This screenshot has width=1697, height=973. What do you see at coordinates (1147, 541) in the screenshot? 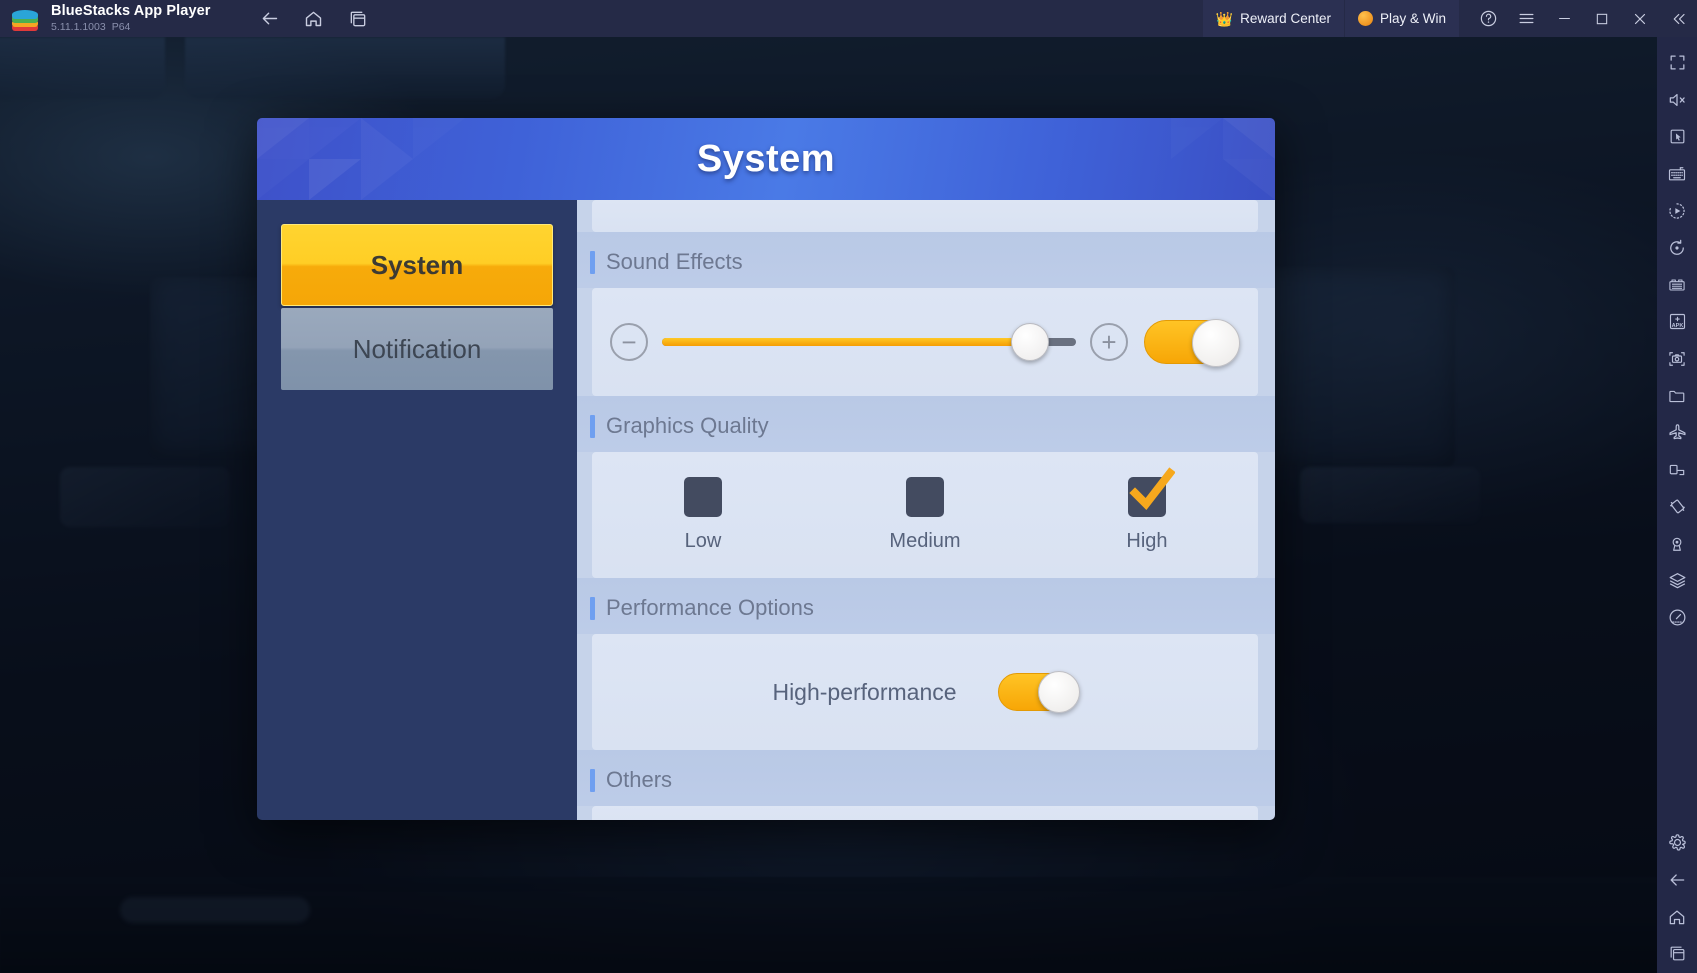
I see `quality-label: High` at bounding box center [1147, 541].